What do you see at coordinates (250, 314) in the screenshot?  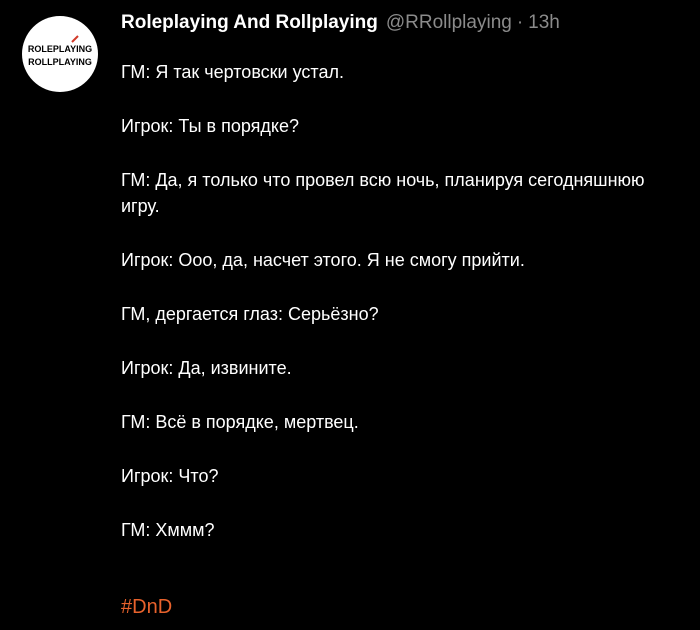 I see `dialogue-line: ГМ, дергается глаз: Серьёзно?` at bounding box center [250, 314].